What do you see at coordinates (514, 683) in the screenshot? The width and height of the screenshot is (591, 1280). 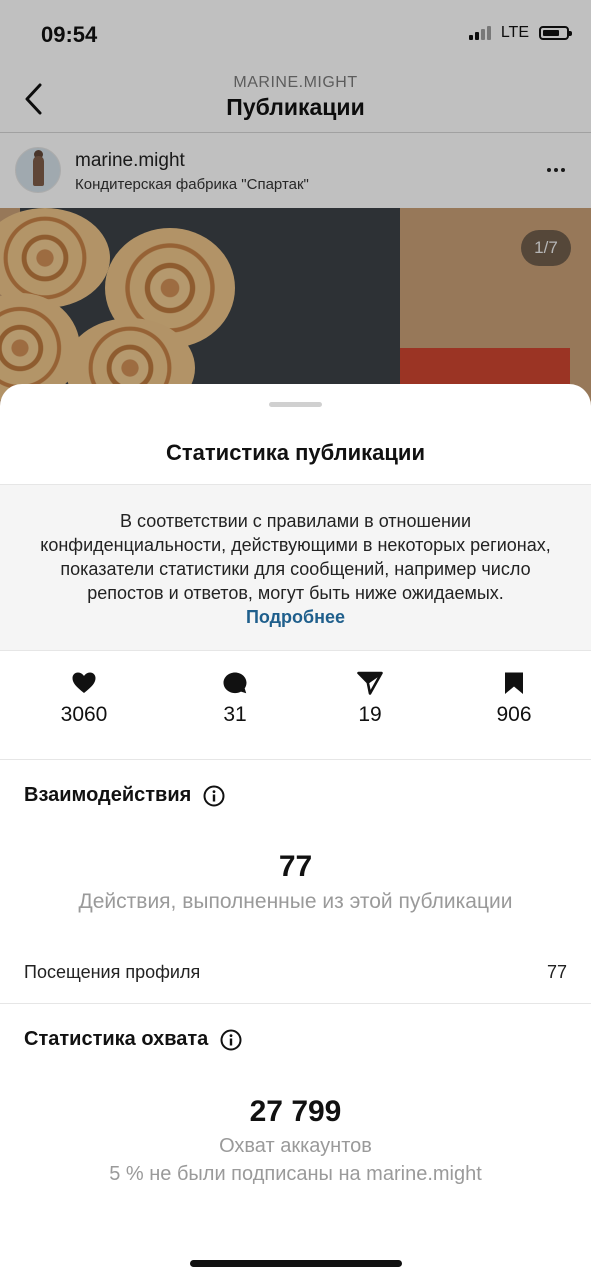 I see `bookmark-icon` at bounding box center [514, 683].